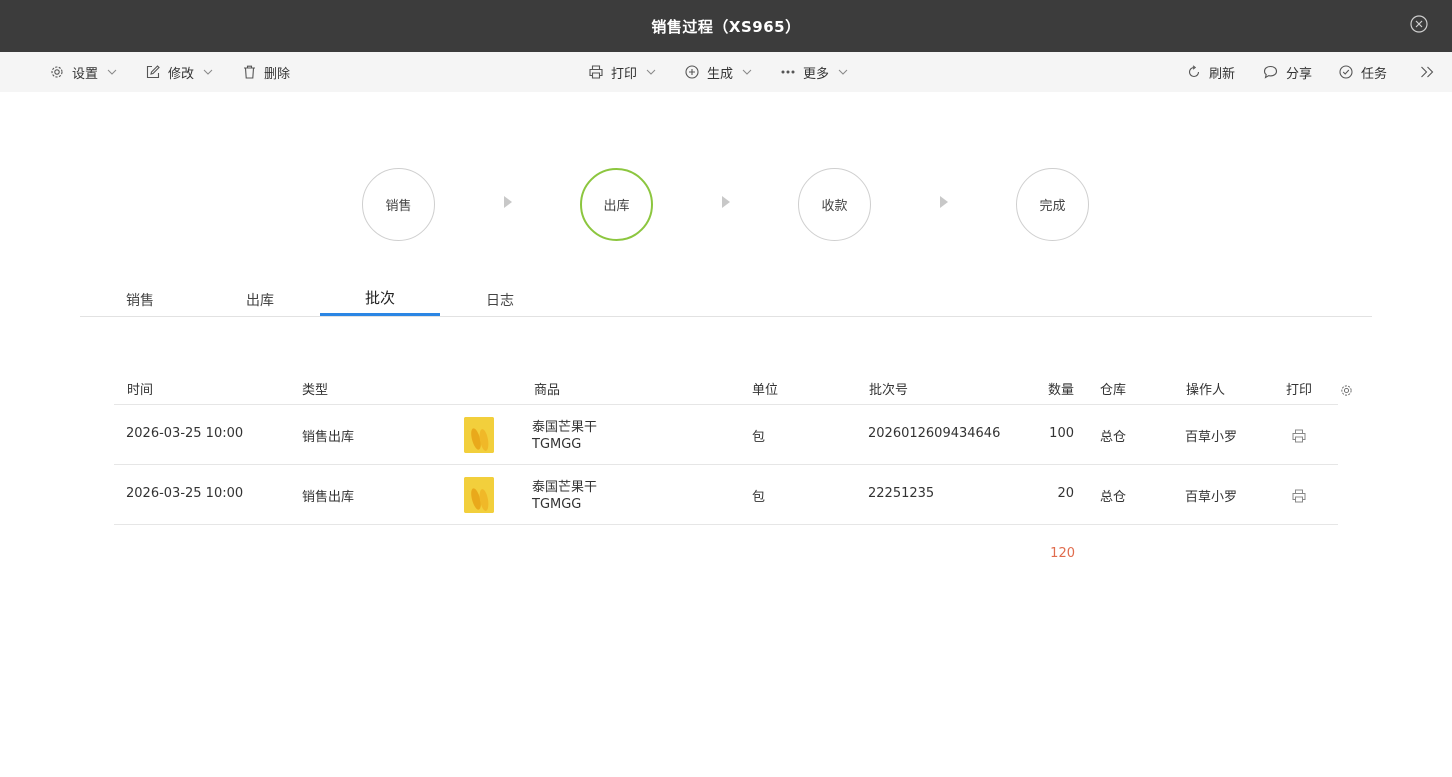  What do you see at coordinates (1222, 74) in the screenshot?
I see `refresh-label: 刷新` at bounding box center [1222, 74].